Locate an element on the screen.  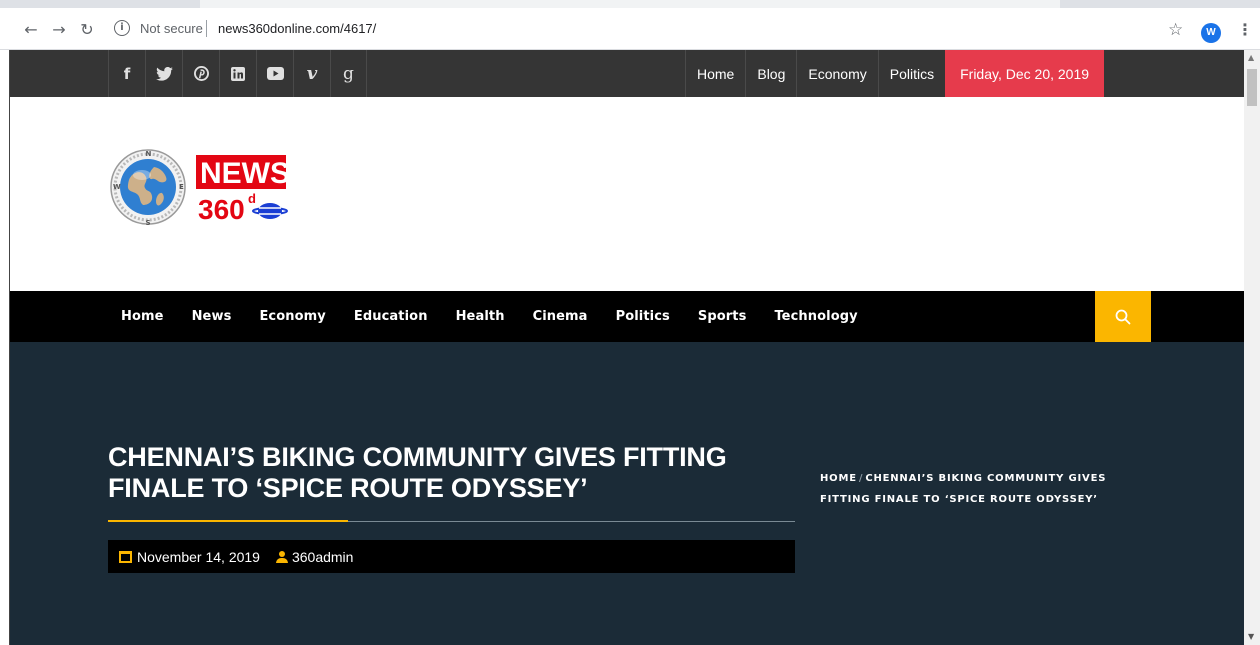
user-icon is located at coordinates (281, 556).